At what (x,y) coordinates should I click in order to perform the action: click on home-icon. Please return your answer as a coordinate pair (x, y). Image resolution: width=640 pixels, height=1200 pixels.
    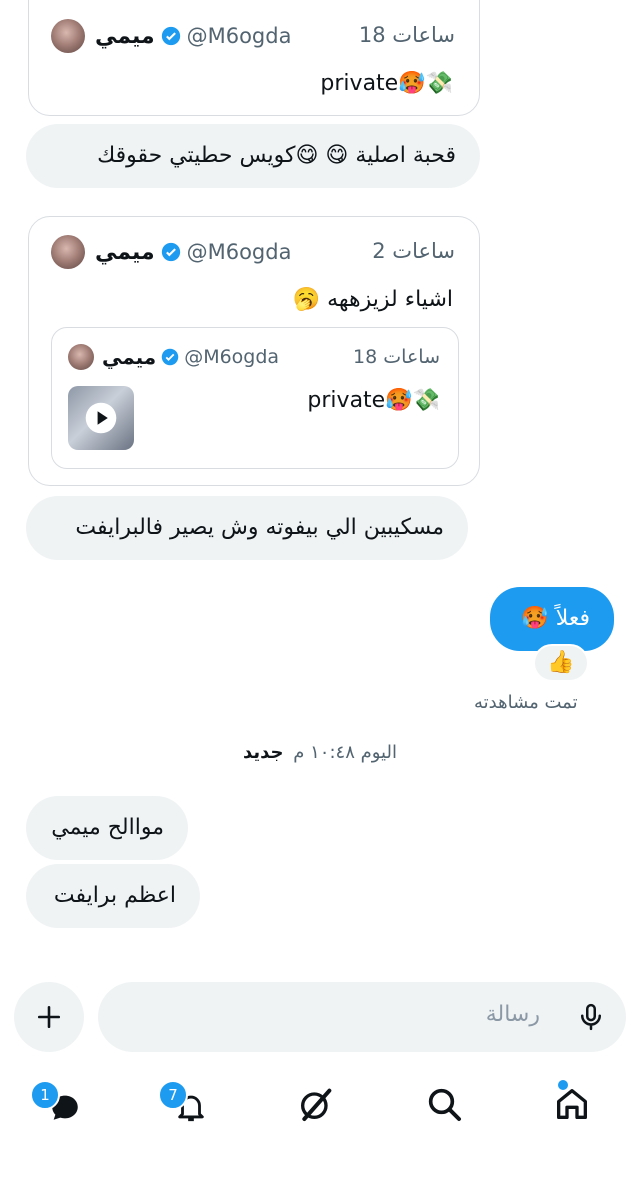
    Looking at the image, I should click on (572, 1104).